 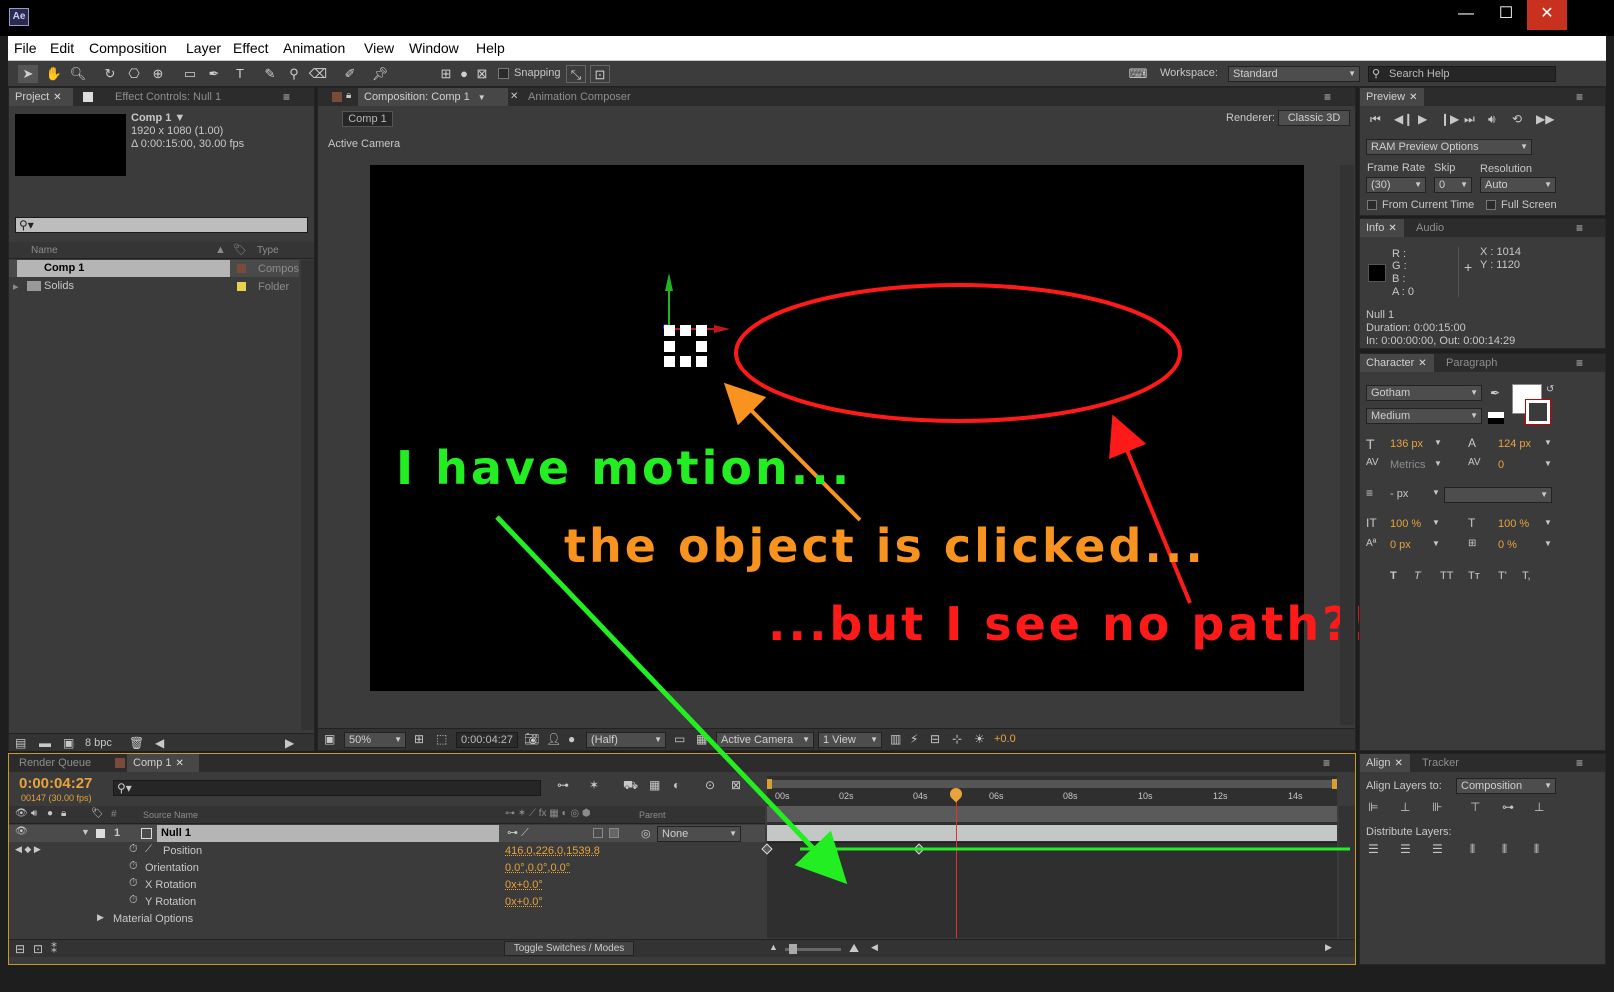 What do you see at coordinates (490, 48) in the screenshot?
I see `menu-help: Help` at bounding box center [490, 48].